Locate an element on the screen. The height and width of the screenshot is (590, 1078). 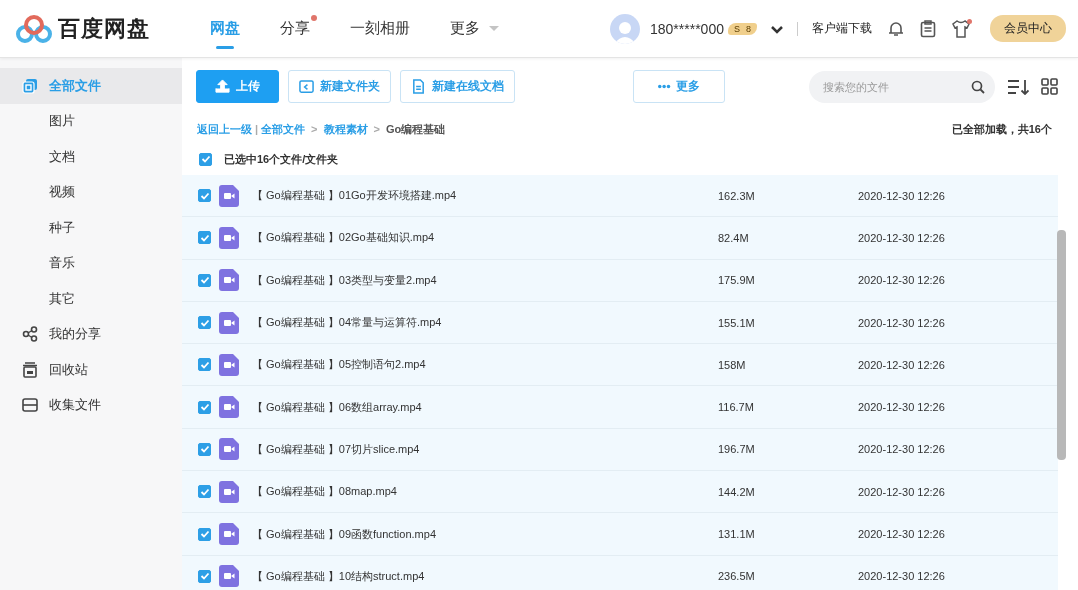
file-row: 【 Go编程基础 】02Go基础知识.mp4 82.4M 2020-12-30 12:26 is located at coordinates (620, 238).